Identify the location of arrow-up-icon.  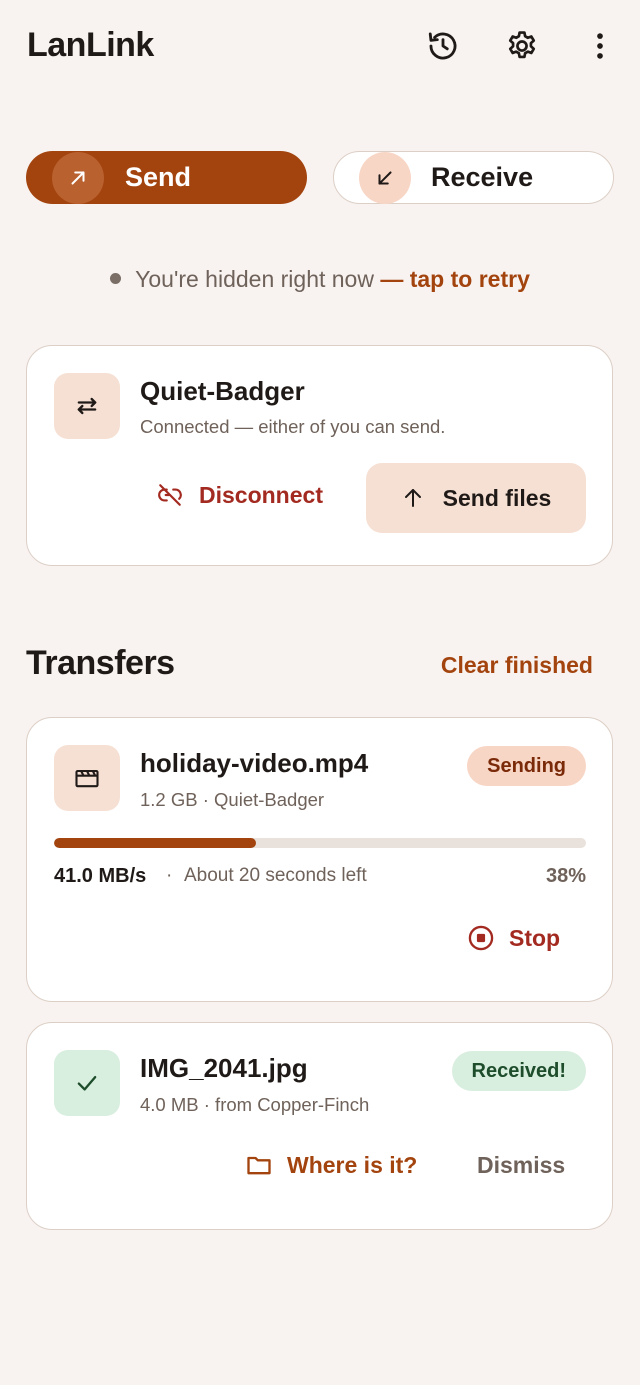
(412, 498).